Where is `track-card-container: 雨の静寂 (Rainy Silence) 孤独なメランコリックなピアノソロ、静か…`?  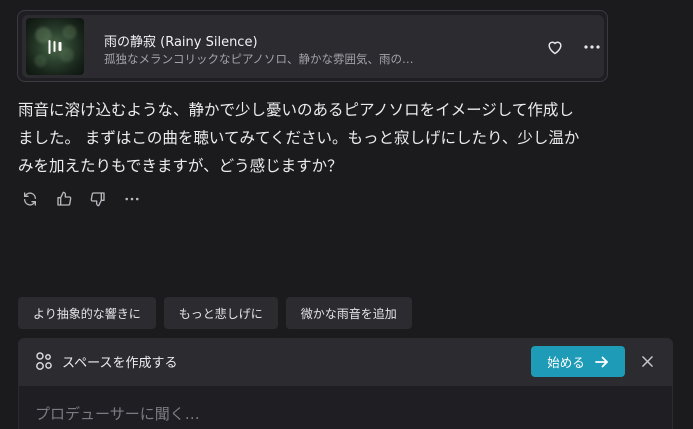
track-card-container: 雨の静寂 (Rainy Silence) 孤独なメランコリックなピアノソロ、静か… is located at coordinates (312, 46).